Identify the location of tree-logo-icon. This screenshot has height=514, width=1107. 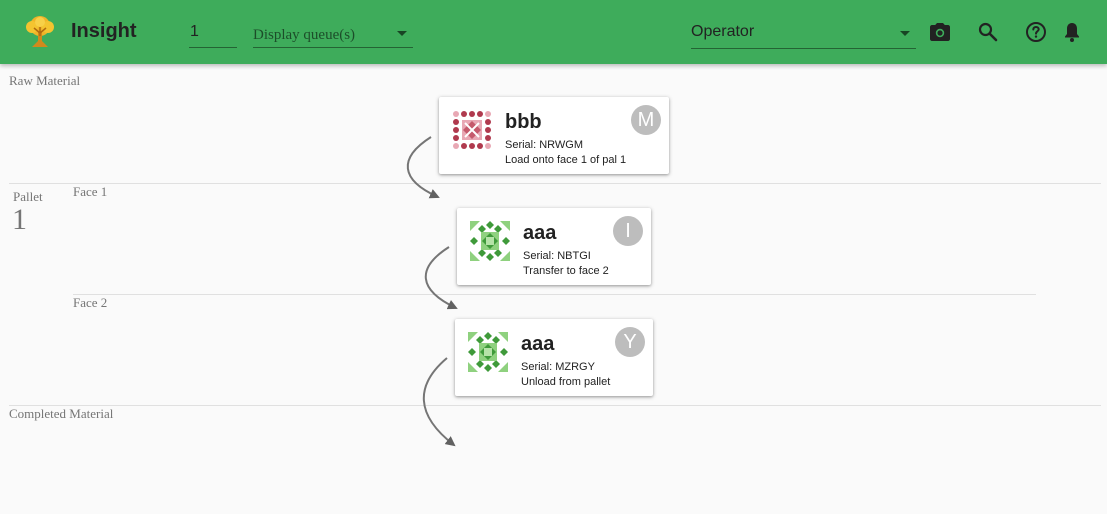
(40, 31).